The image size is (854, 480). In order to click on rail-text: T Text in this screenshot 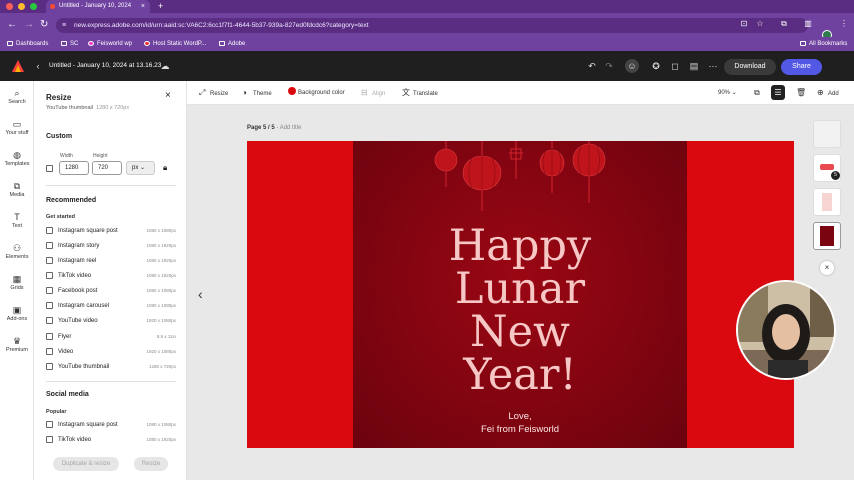, I will do `click(17, 220)`.